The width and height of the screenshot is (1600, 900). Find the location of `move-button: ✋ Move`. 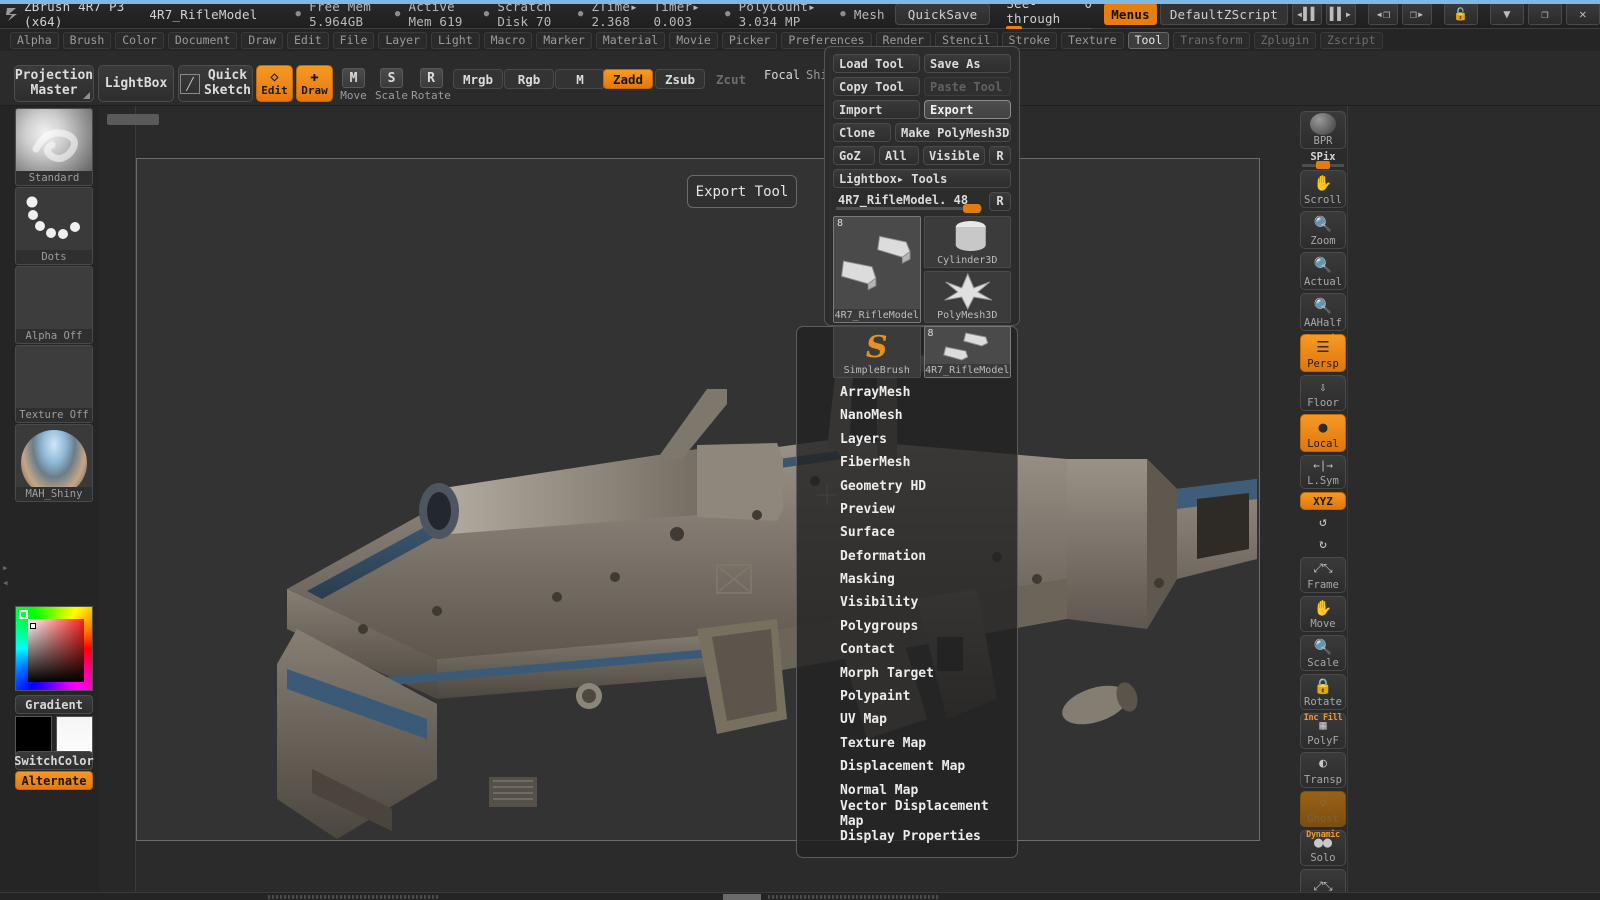

move-button: ✋ Move is located at coordinates (1323, 614).